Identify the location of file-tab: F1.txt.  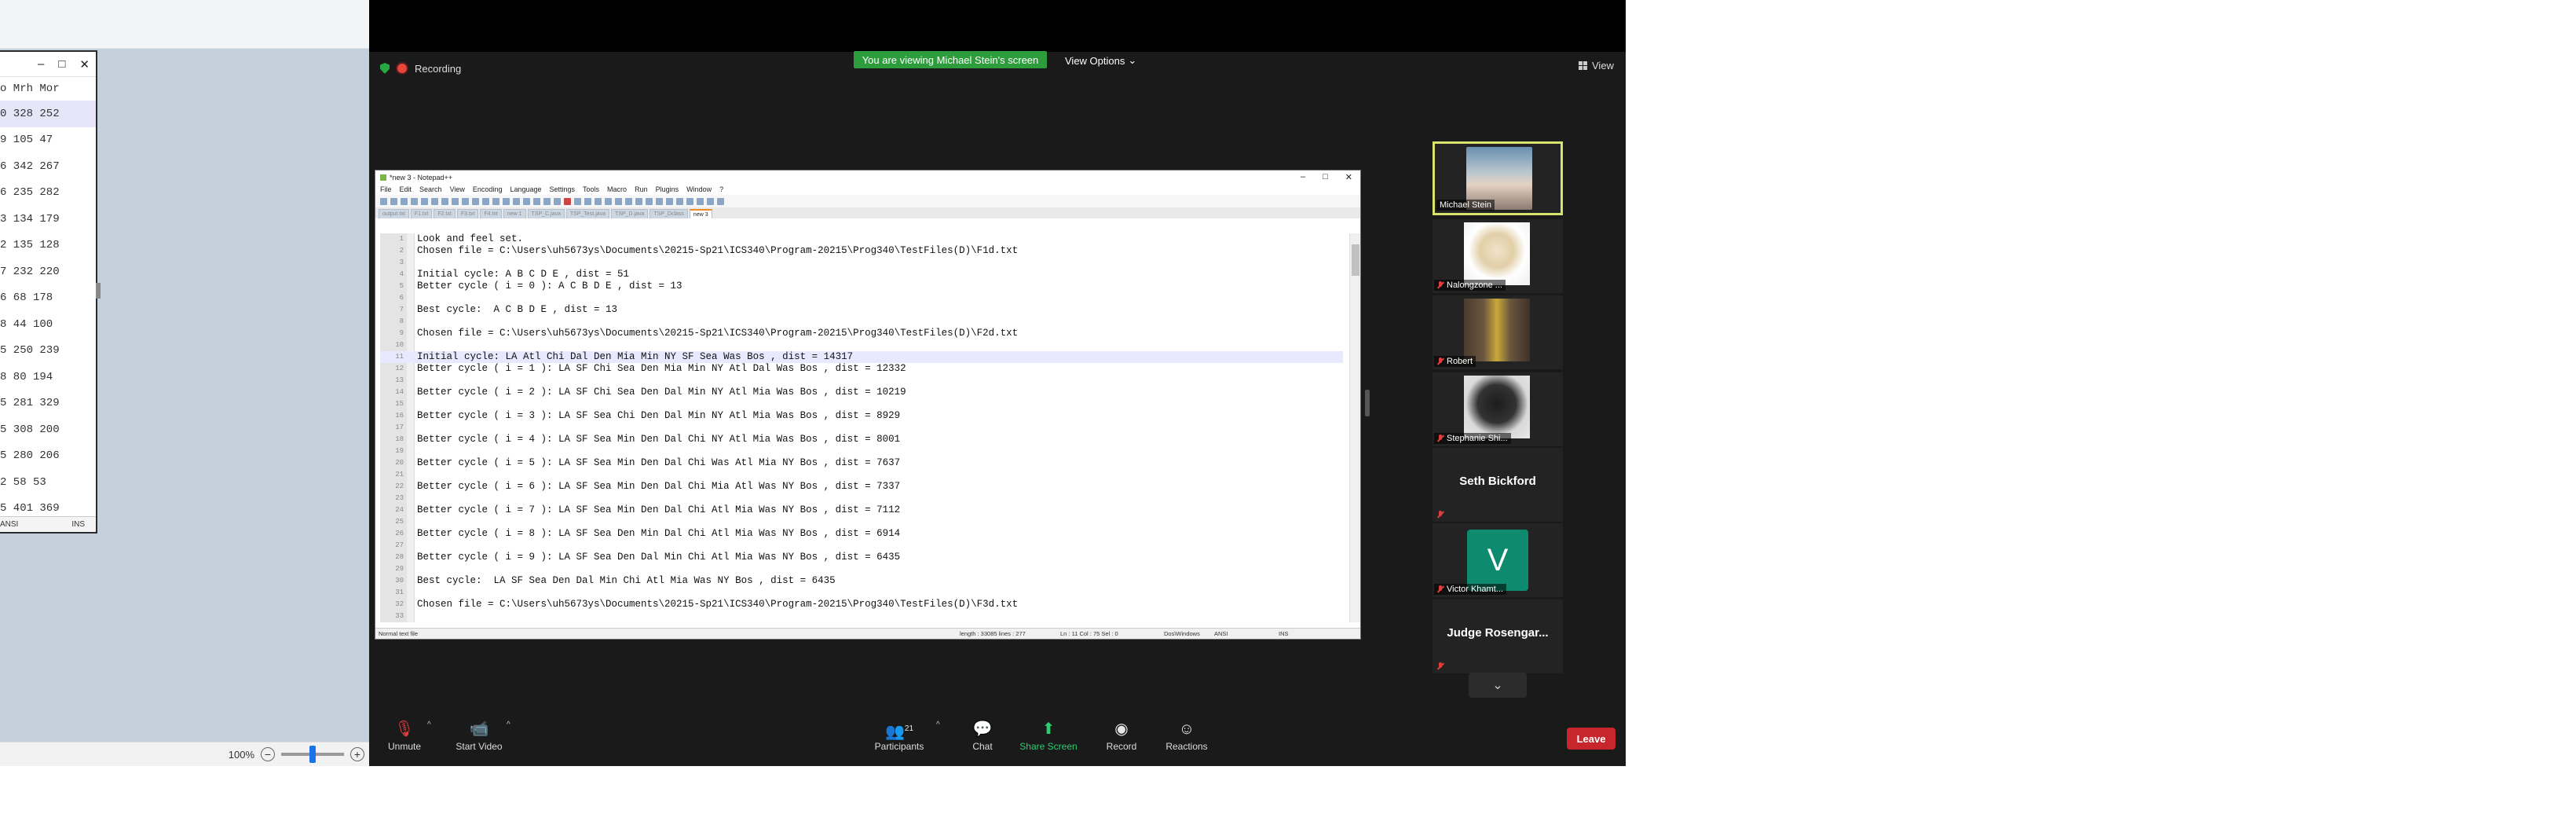
(421, 213).